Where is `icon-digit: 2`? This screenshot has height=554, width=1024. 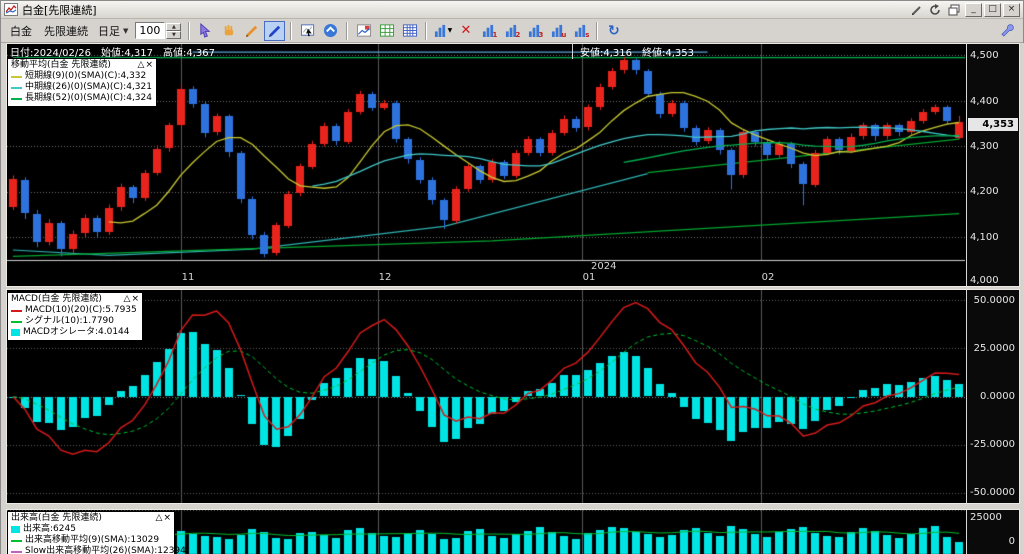
icon-digit: 2 is located at coordinates (518, 34).